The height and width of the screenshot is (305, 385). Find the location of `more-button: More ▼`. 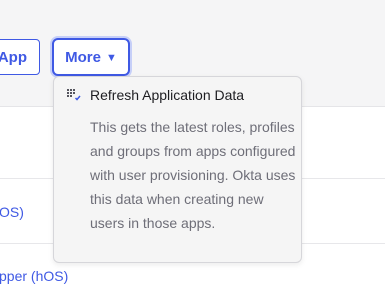

more-button: More ▼ is located at coordinates (91, 57).